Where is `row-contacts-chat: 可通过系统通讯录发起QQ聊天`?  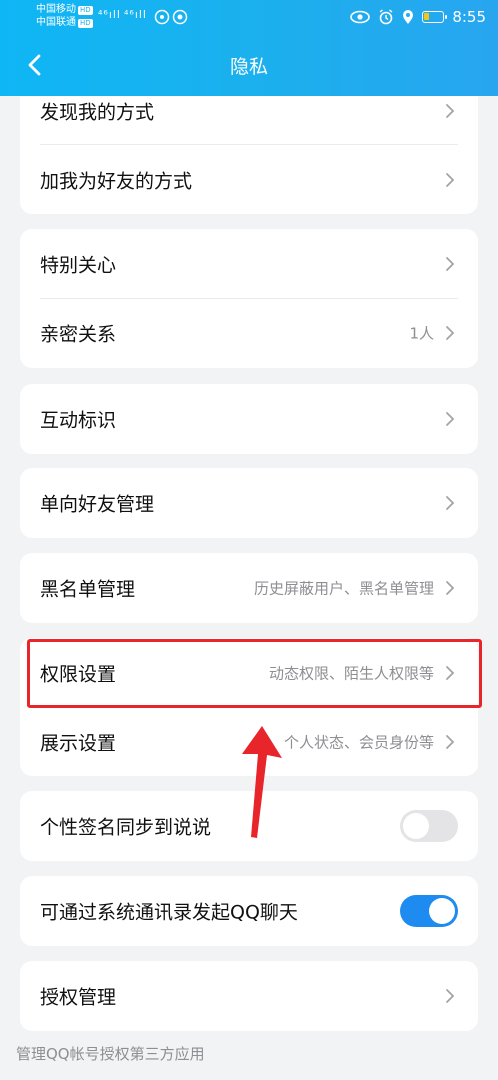
row-contacts-chat: 可通过系统通讯录发起QQ聊天 is located at coordinates (249, 911).